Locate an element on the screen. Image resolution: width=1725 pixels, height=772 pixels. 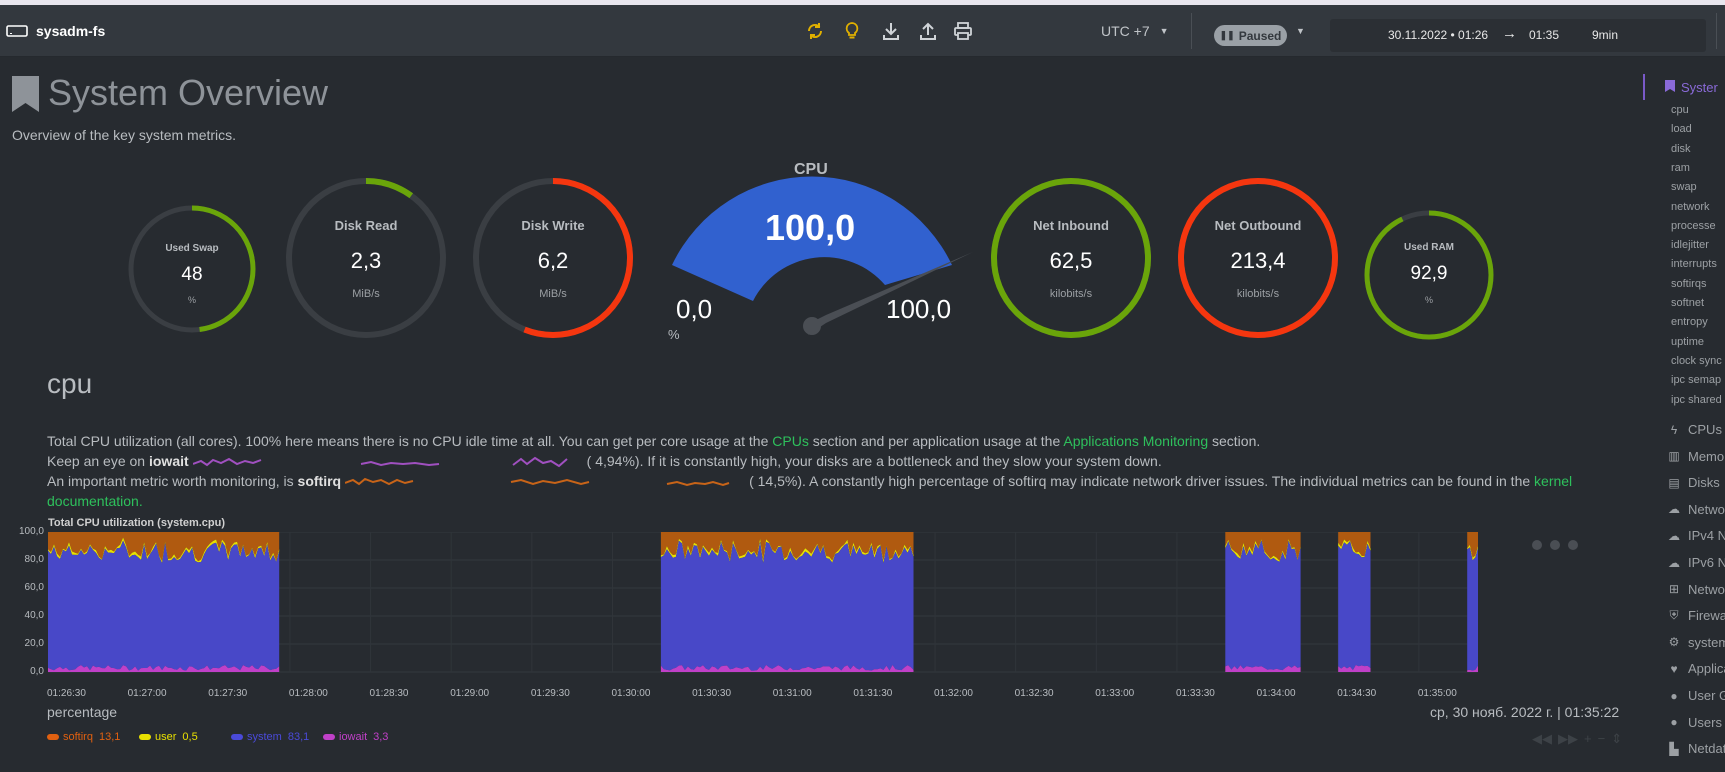
time-range-picker: 30.11.2022 • 01:26 → 01:35 9min is located at coordinates (1518, 35).